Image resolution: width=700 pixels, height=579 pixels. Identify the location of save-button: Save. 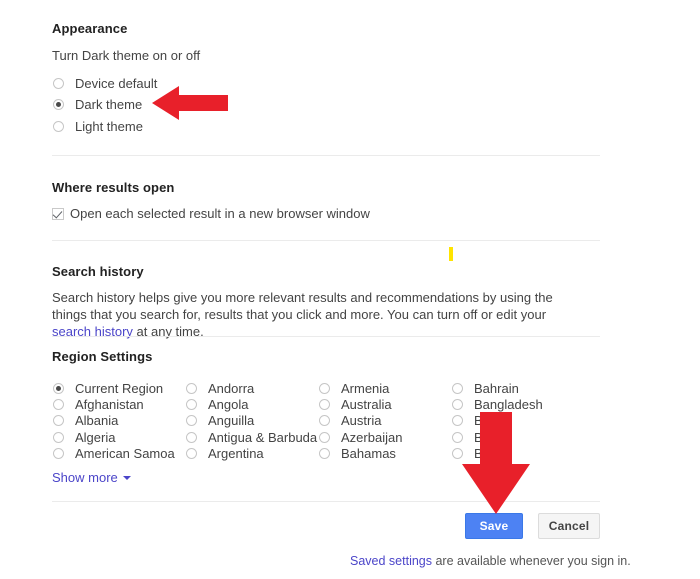
(494, 526).